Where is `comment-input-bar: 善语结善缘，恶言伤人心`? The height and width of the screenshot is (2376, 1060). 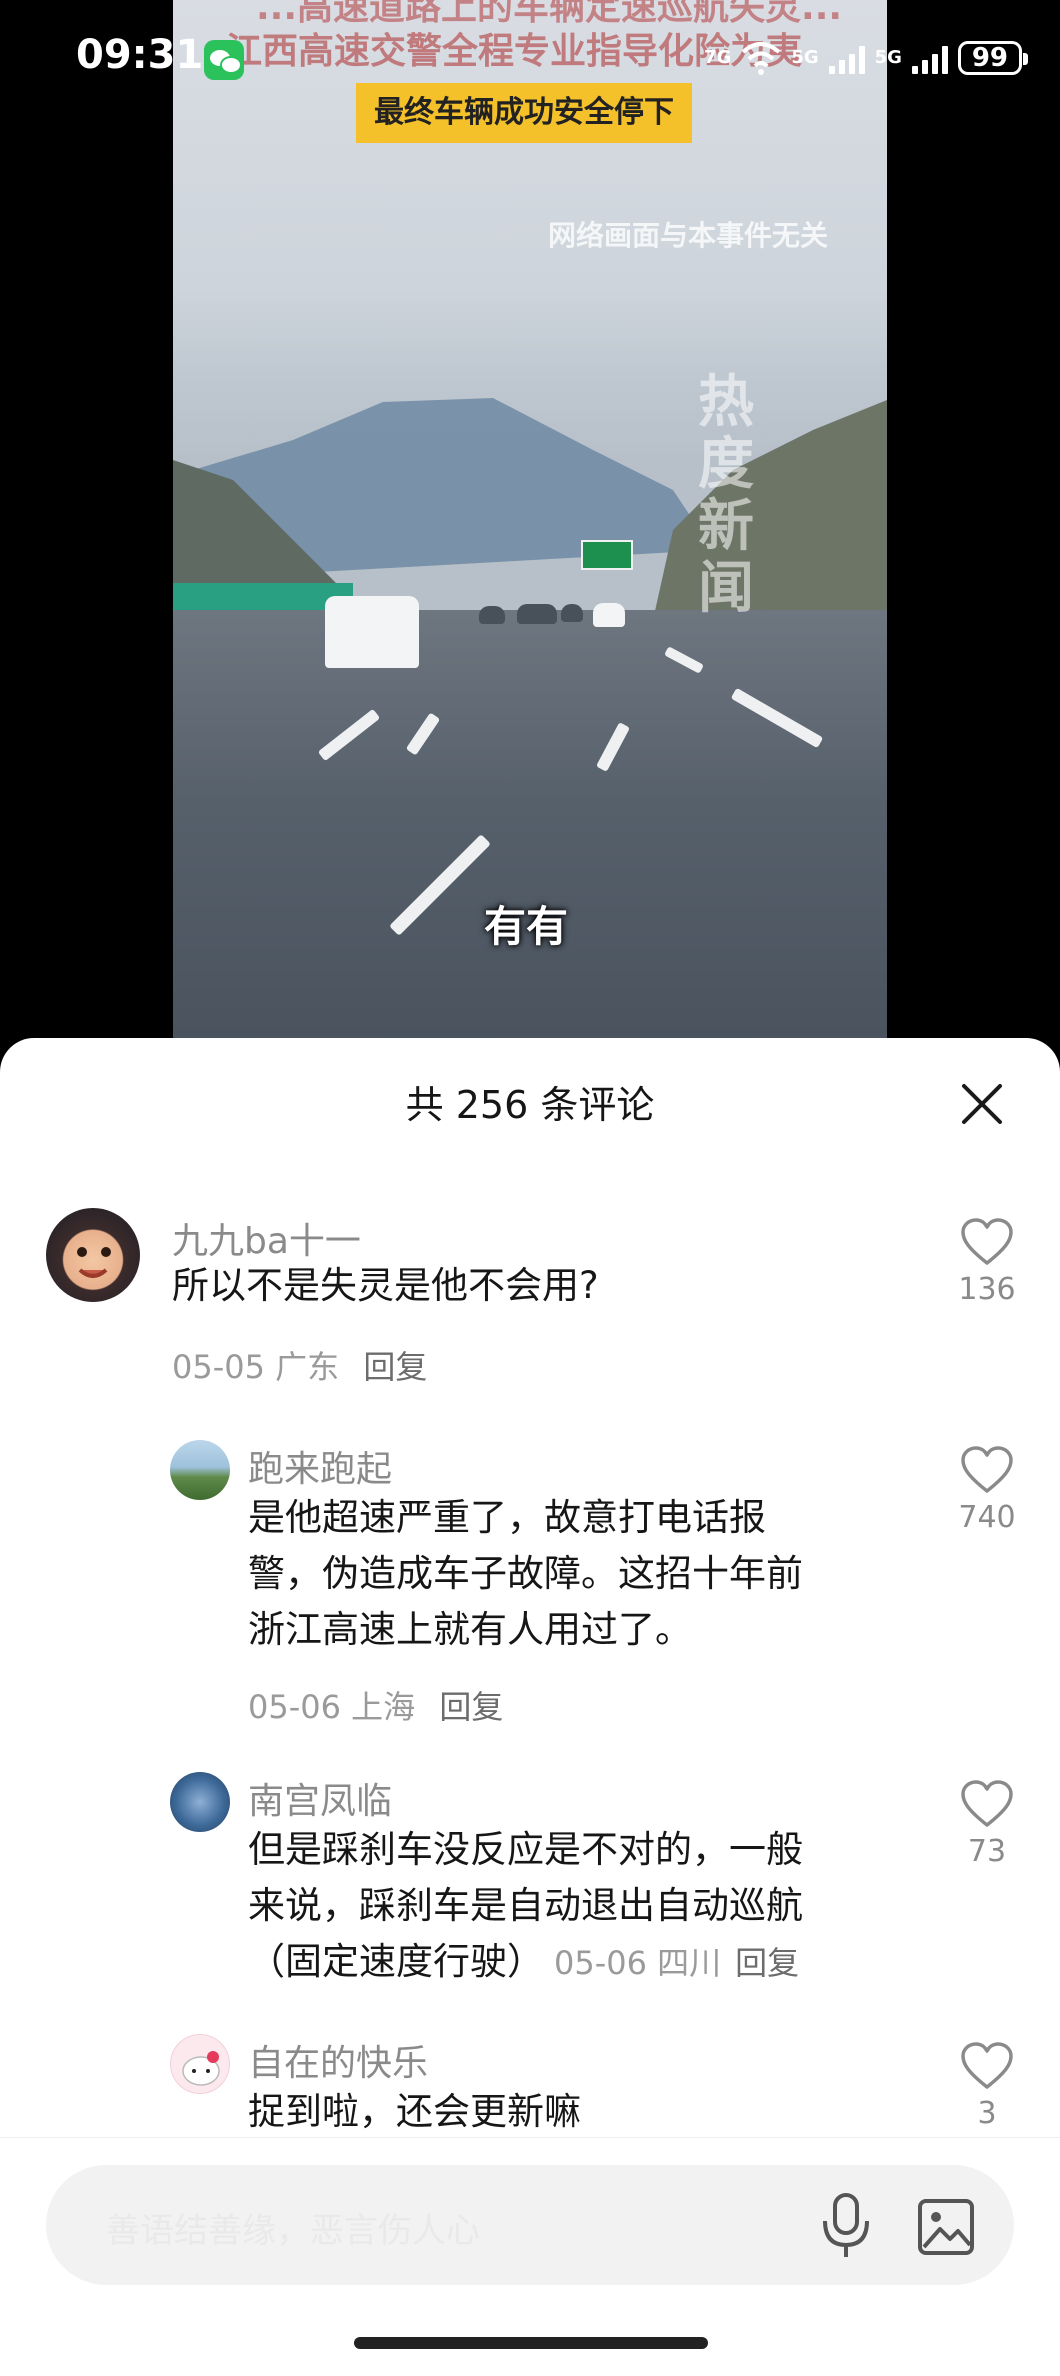 comment-input-bar: 善语结善缘，恶言伤人心 is located at coordinates (530, 2227).